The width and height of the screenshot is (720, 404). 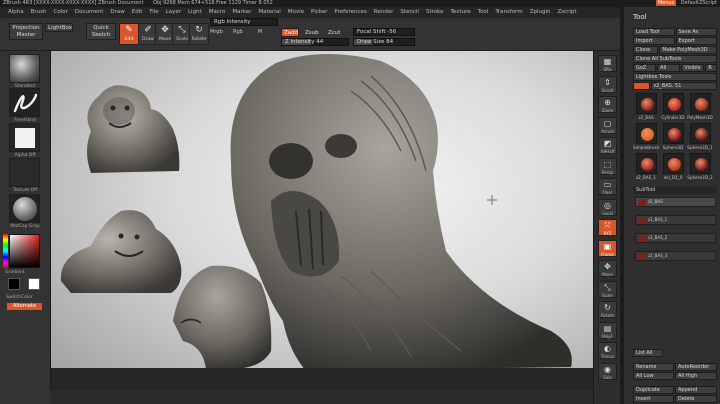 What do you see at coordinates (693, 68) in the screenshot?
I see `visible-button: Visible` at bounding box center [693, 68].